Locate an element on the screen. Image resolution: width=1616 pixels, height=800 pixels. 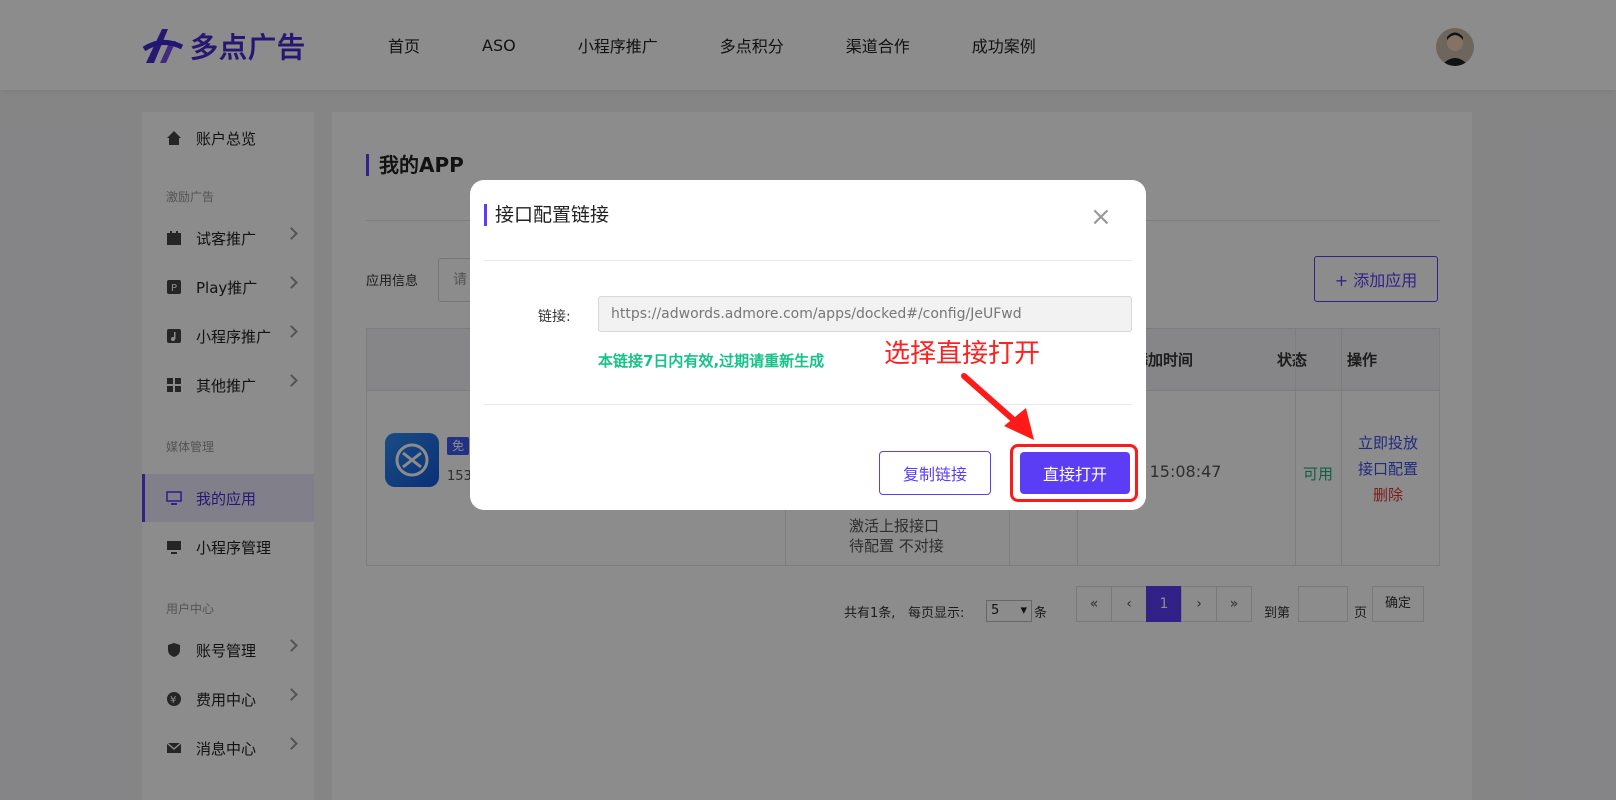
annotation-text: 选择直接打开 is located at coordinates (962, 354).